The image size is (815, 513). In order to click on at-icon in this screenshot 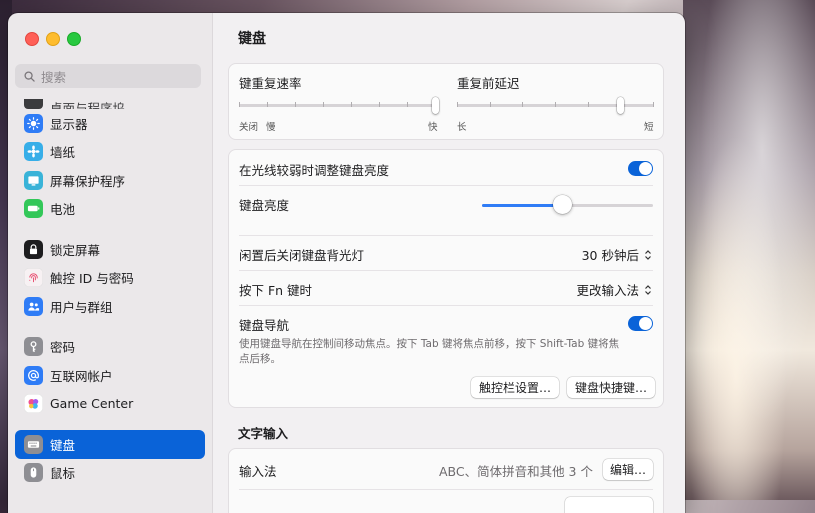, I will do `click(33, 375)`.